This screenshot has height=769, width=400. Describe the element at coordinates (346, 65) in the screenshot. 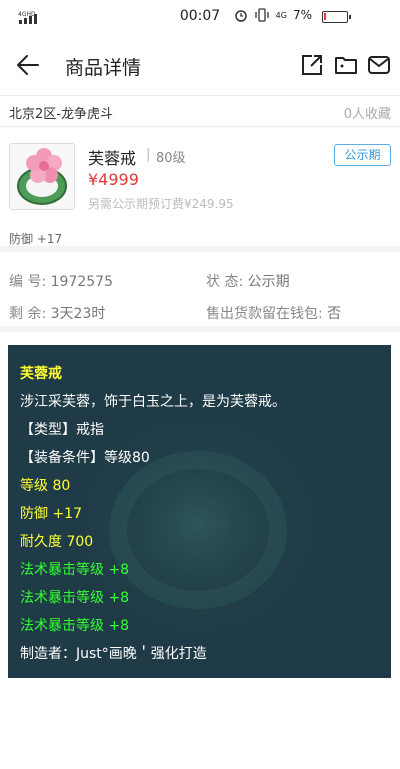

I see `folder-icon` at that location.